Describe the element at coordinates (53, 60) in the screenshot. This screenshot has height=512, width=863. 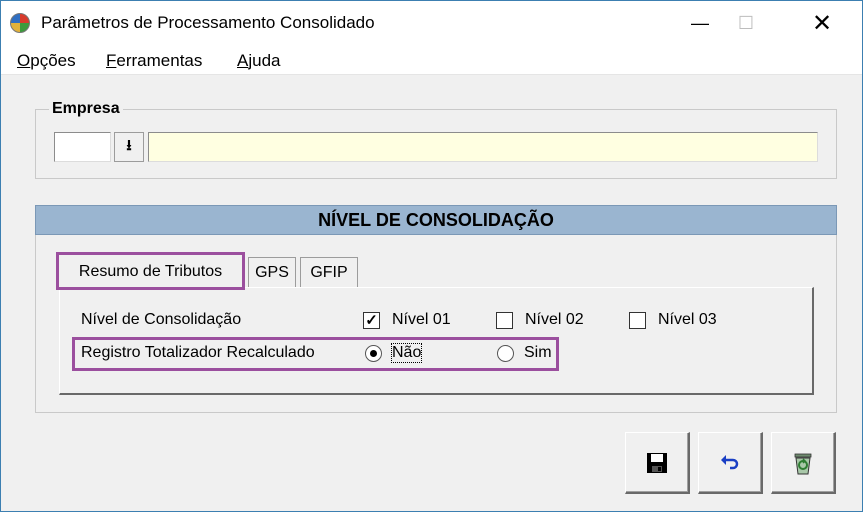
I see `menu-opcoes-label: pções` at that location.